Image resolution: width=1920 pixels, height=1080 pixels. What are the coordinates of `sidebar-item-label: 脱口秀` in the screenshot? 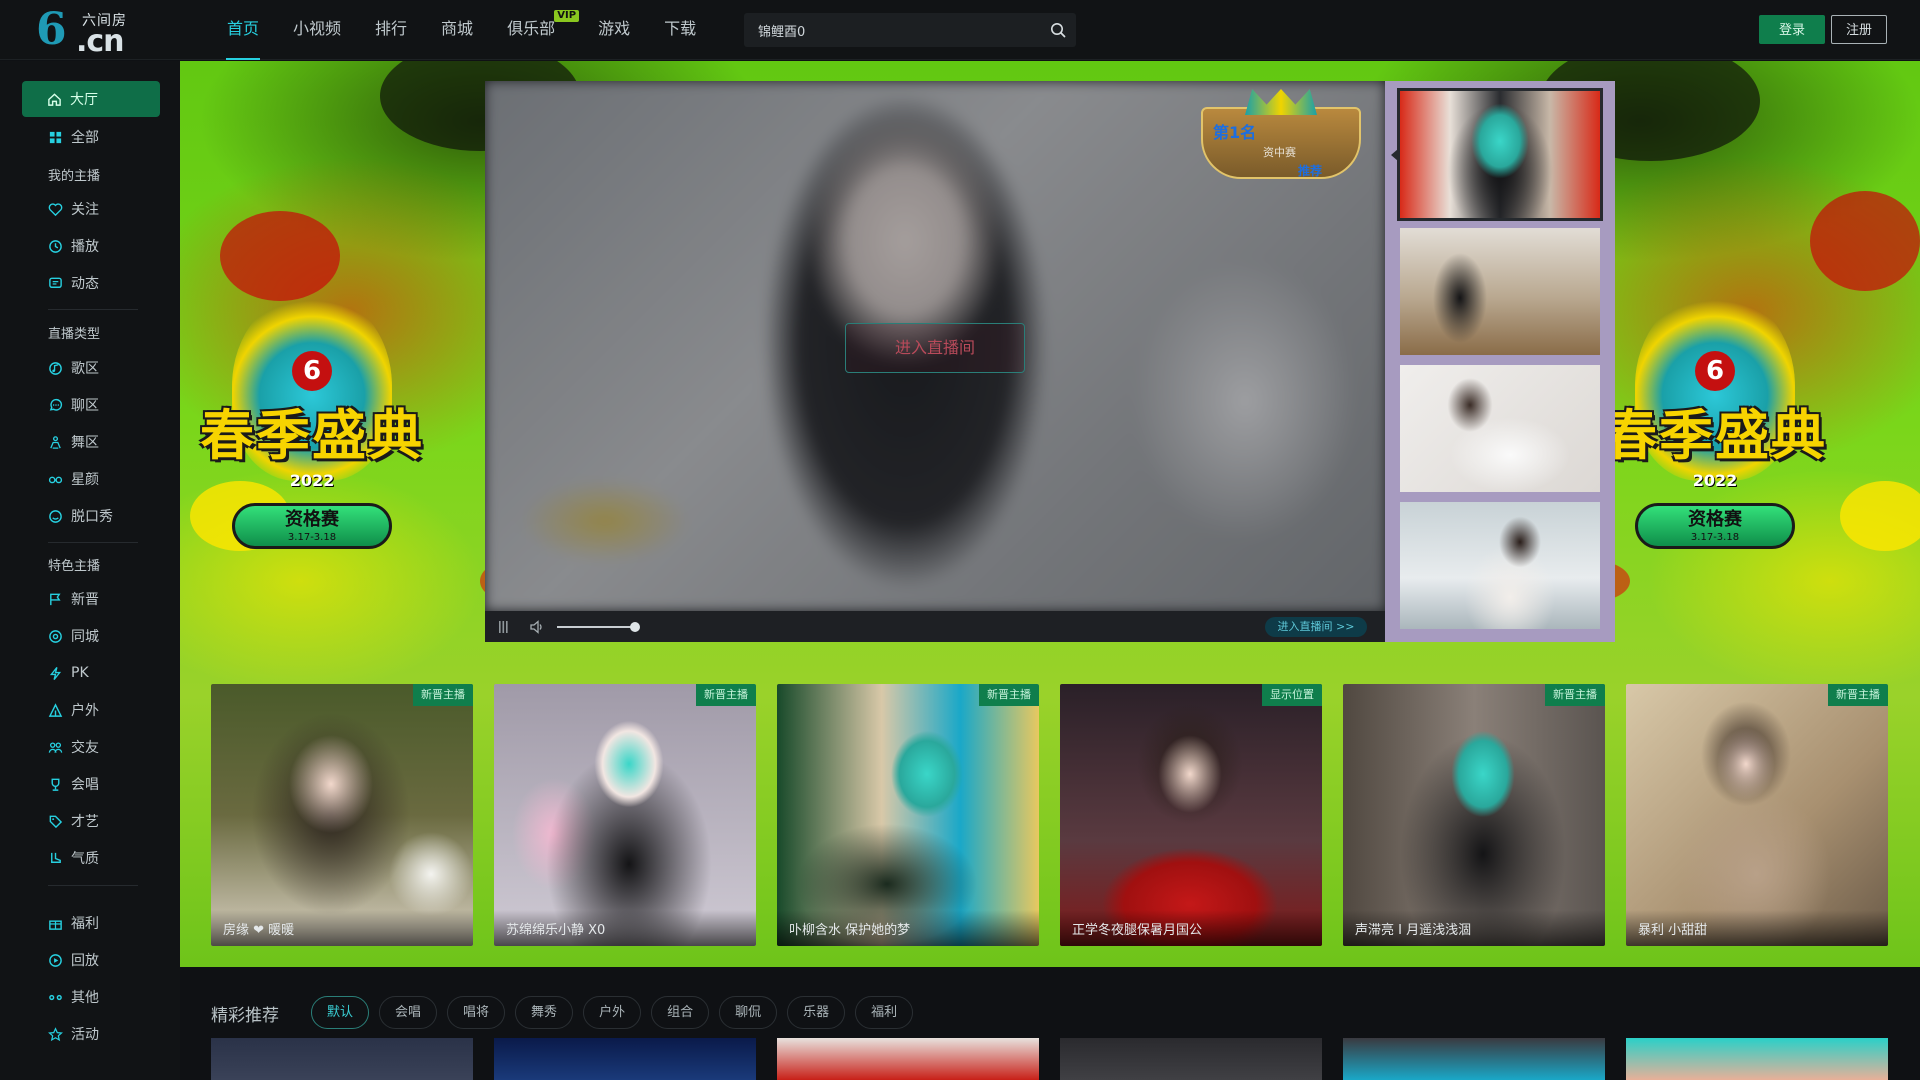 It's located at (92, 517).